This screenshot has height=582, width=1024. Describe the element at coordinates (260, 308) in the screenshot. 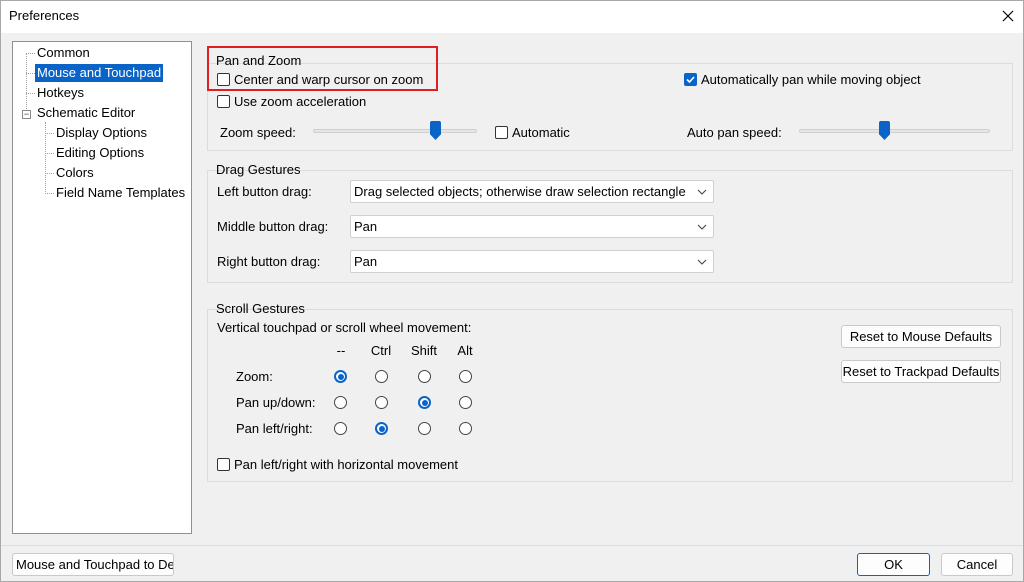

I see `scroll-gestures-title: Scroll Gestures` at that location.